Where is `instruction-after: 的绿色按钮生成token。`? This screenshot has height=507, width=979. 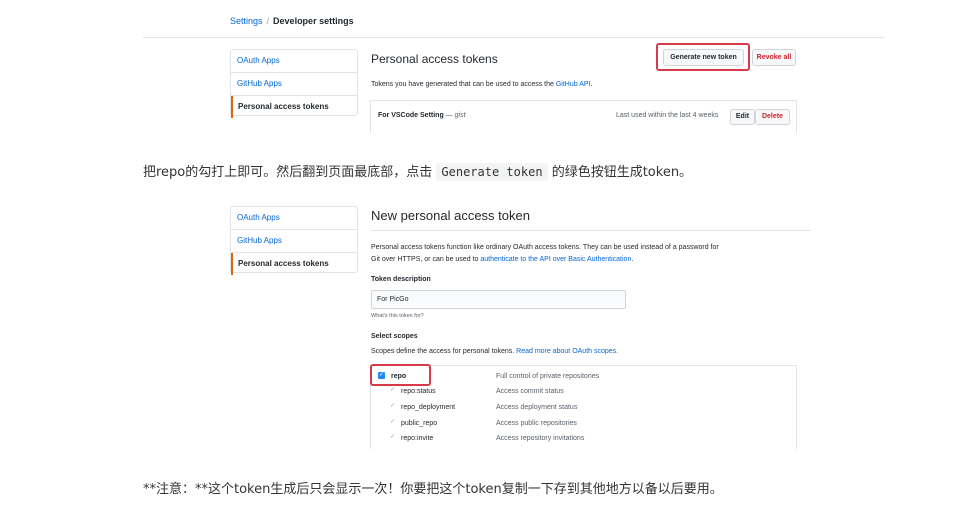
instruction-after: 的绿色按钮生成token。 is located at coordinates (622, 172).